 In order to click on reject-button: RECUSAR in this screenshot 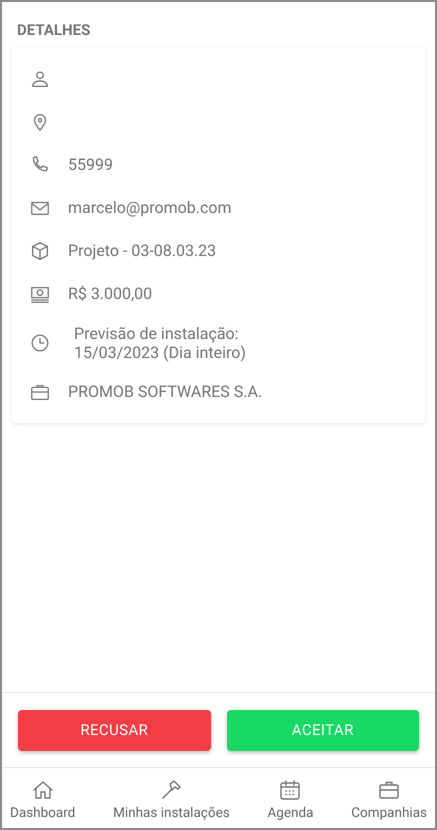, I will do `click(114, 730)`.